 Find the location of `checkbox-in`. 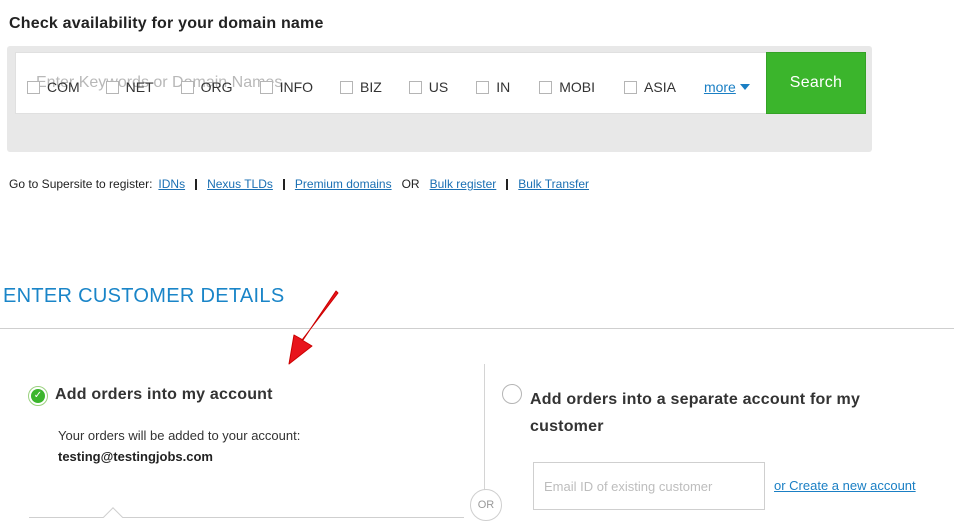

checkbox-in is located at coordinates (483, 87).